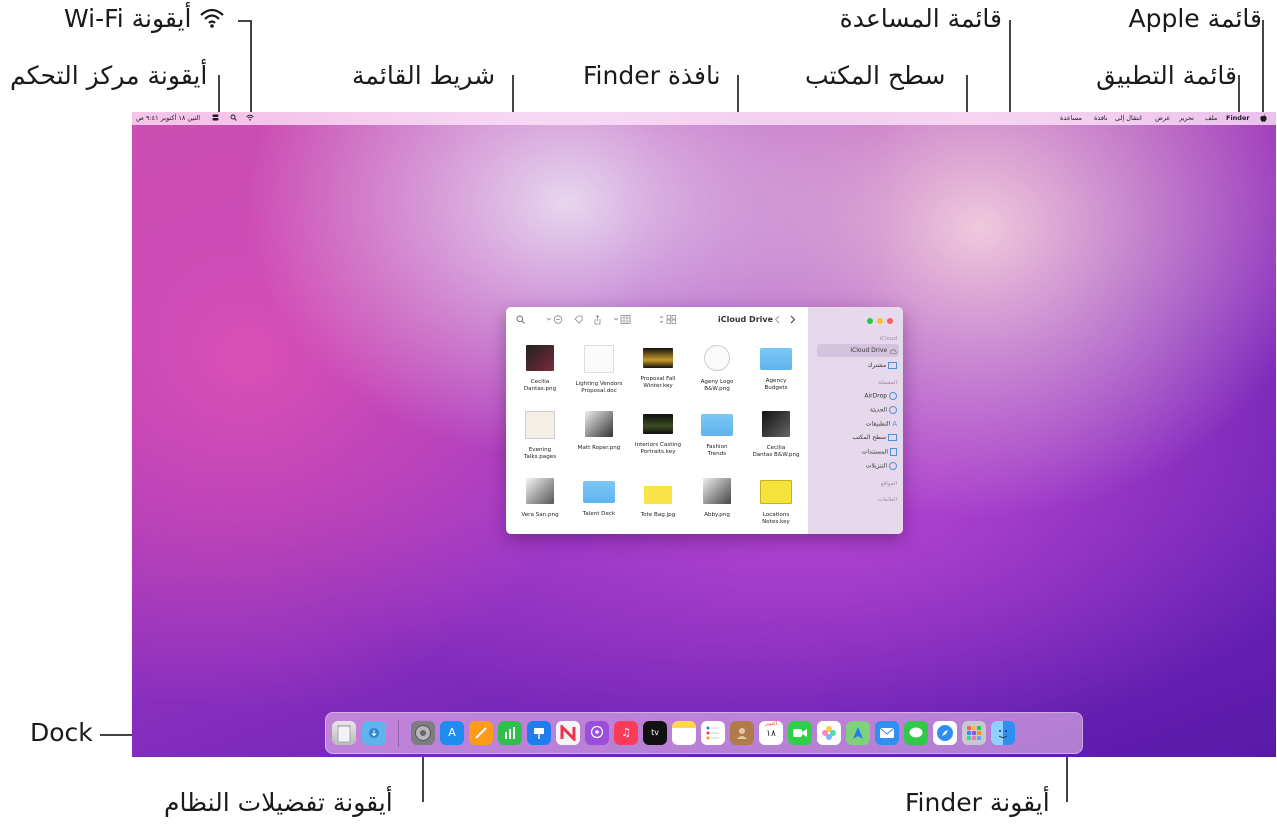  I want to click on file-item: Matt Roper.png, so click(599, 431).